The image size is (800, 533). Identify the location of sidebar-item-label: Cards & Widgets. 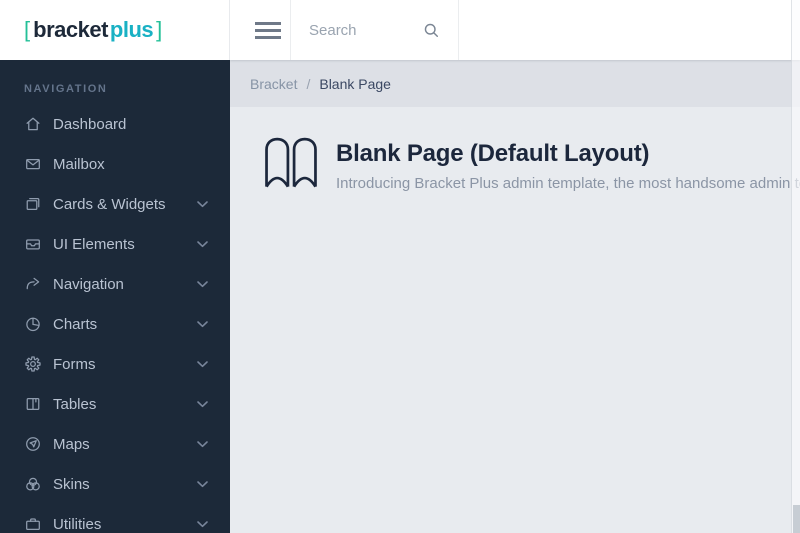
(109, 204).